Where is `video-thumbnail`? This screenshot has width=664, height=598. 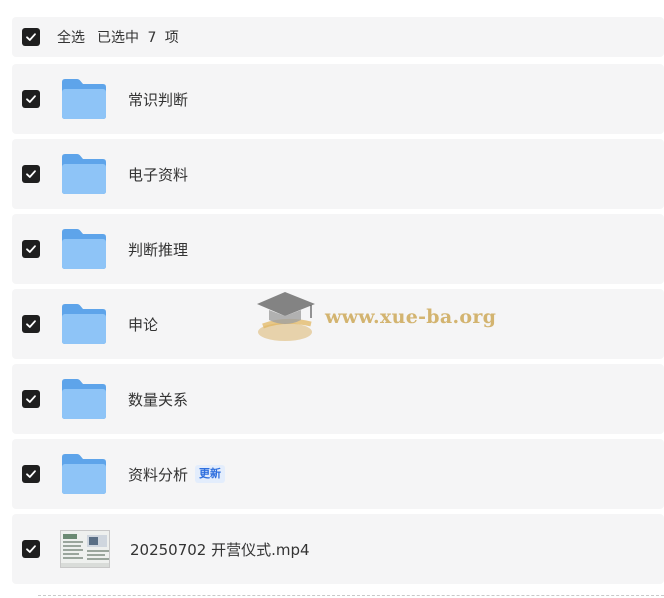
video-thumbnail is located at coordinates (85, 549).